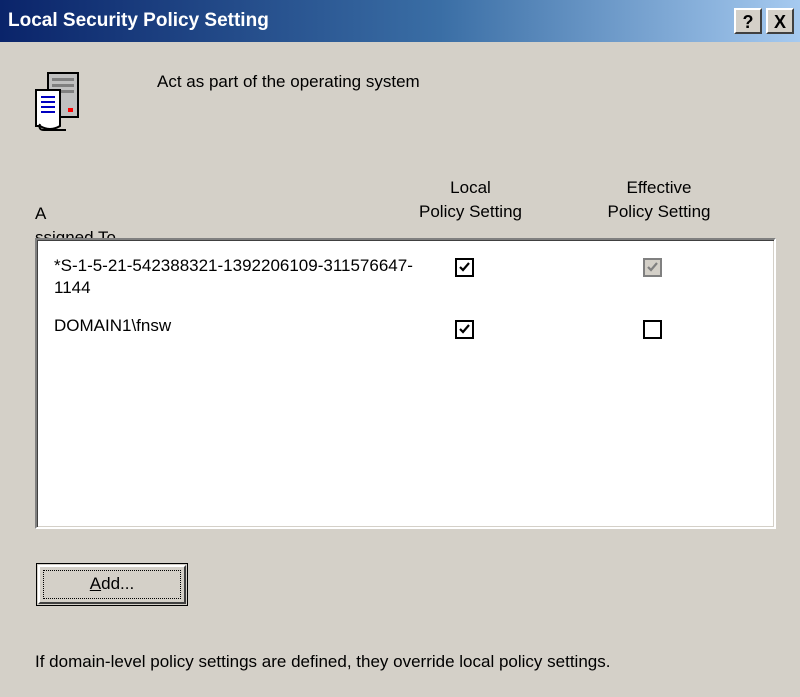 This screenshot has width=800, height=697. I want to click on help-button: ?, so click(748, 21).